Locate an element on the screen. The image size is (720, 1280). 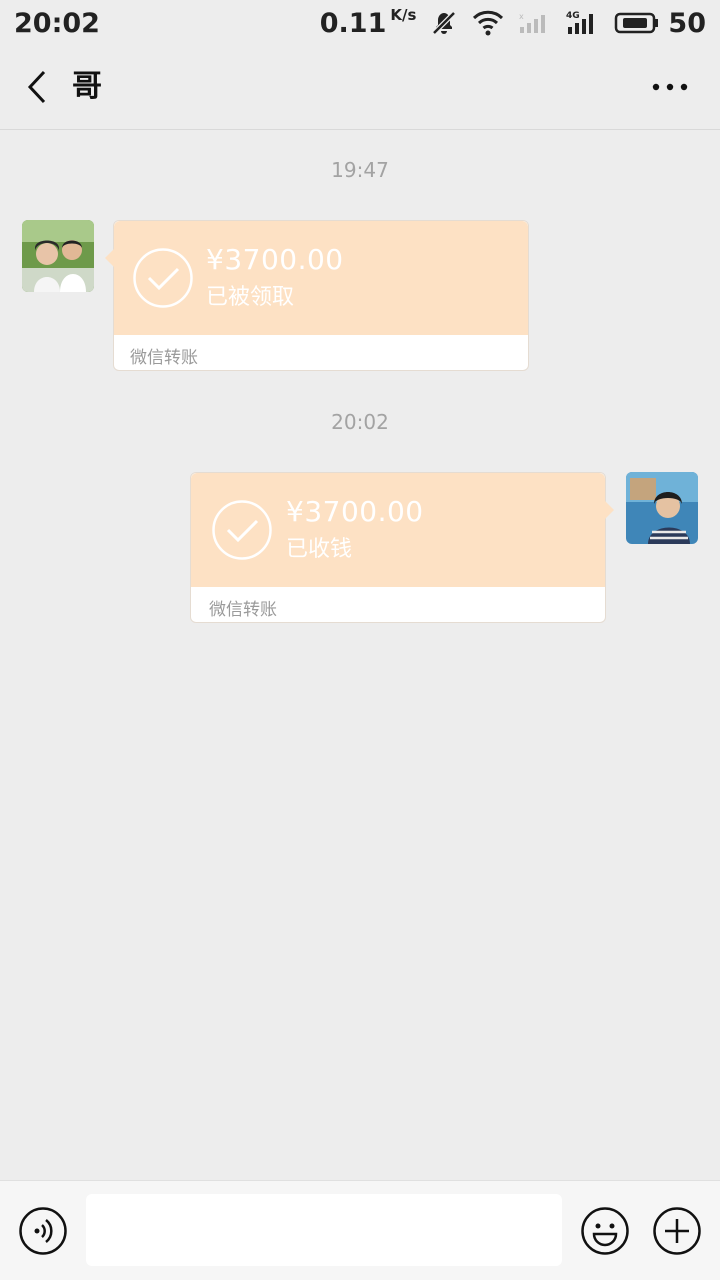
plus-icon is located at coordinates (677, 1231).